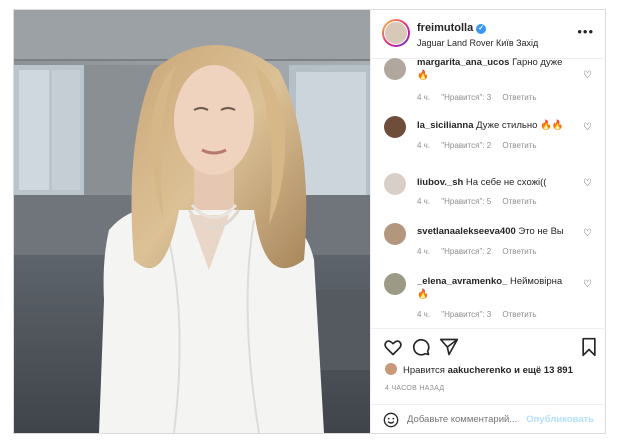  Describe the element at coordinates (414, 388) in the screenshot. I see `post-timestamp: 4 ЧАСОВ НАЗАД` at that location.